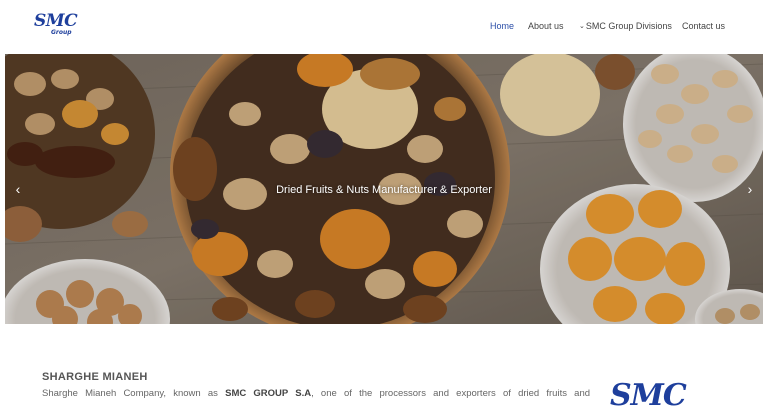 Image resolution: width=768 pixels, height=413 pixels. Describe the element at coordinates (95, 377) in the screenshot. I see `section-title: SHARGHE MIANEH` at that location.